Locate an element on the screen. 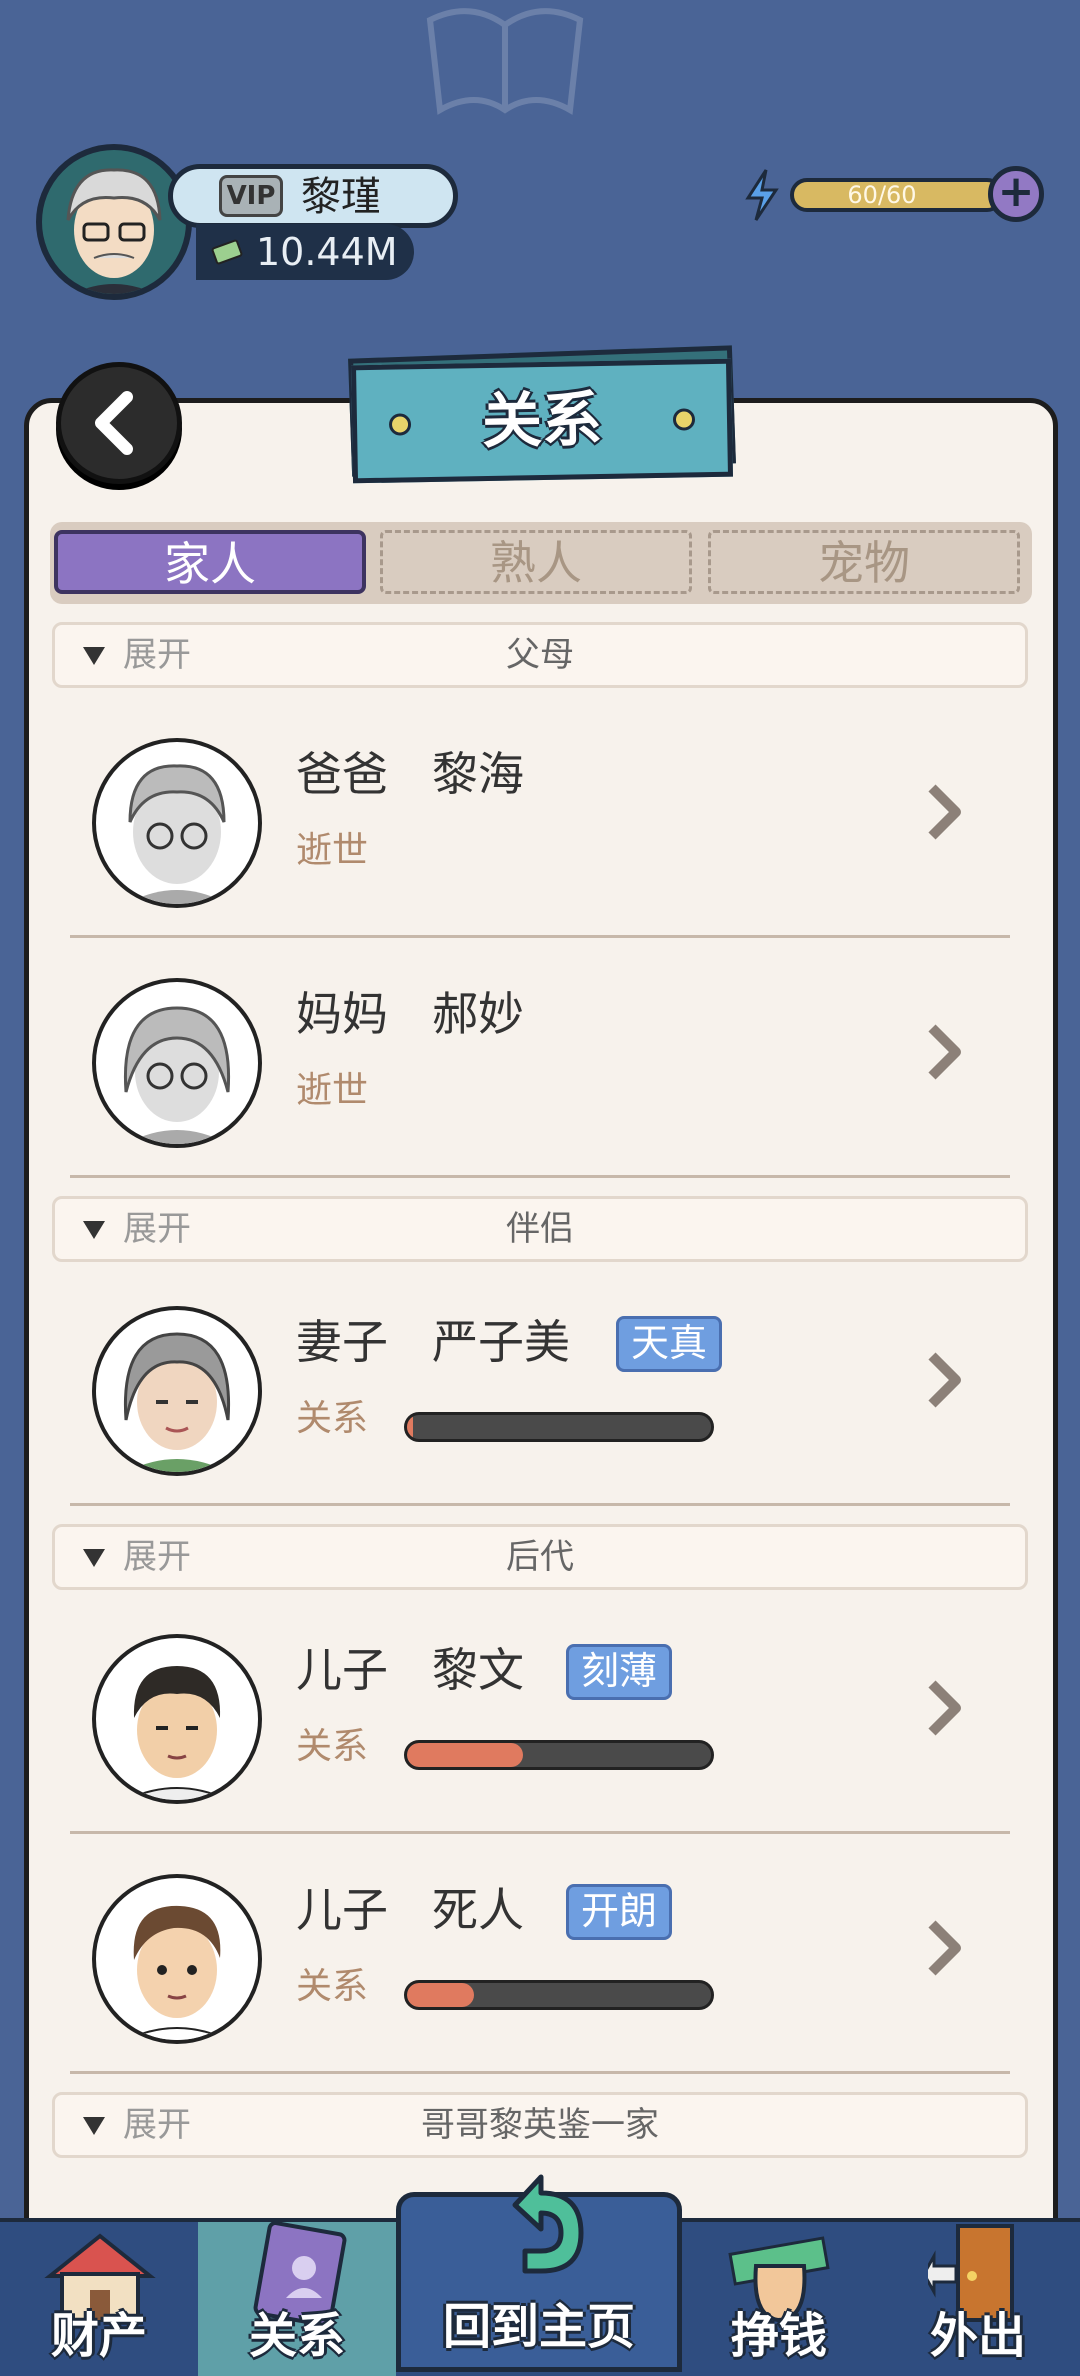 This screenshot has height=2376, width=1080. money-value: 10.44M is located at coordinates (327, 252).